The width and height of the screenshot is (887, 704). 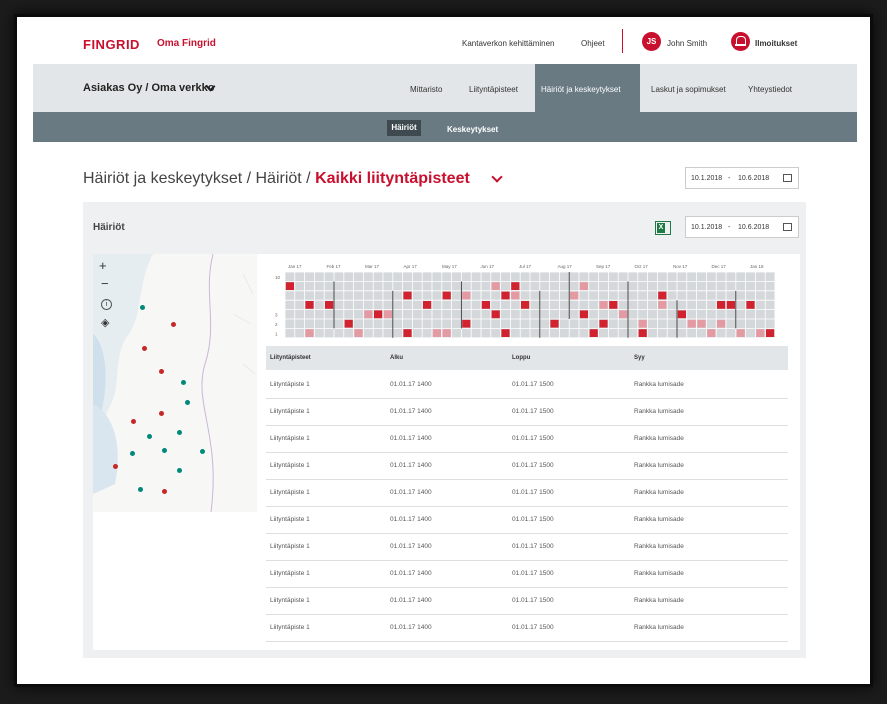 I want to click on account-selector: Asiakas Oy / Oma verkko, so click(x=148, y=88).